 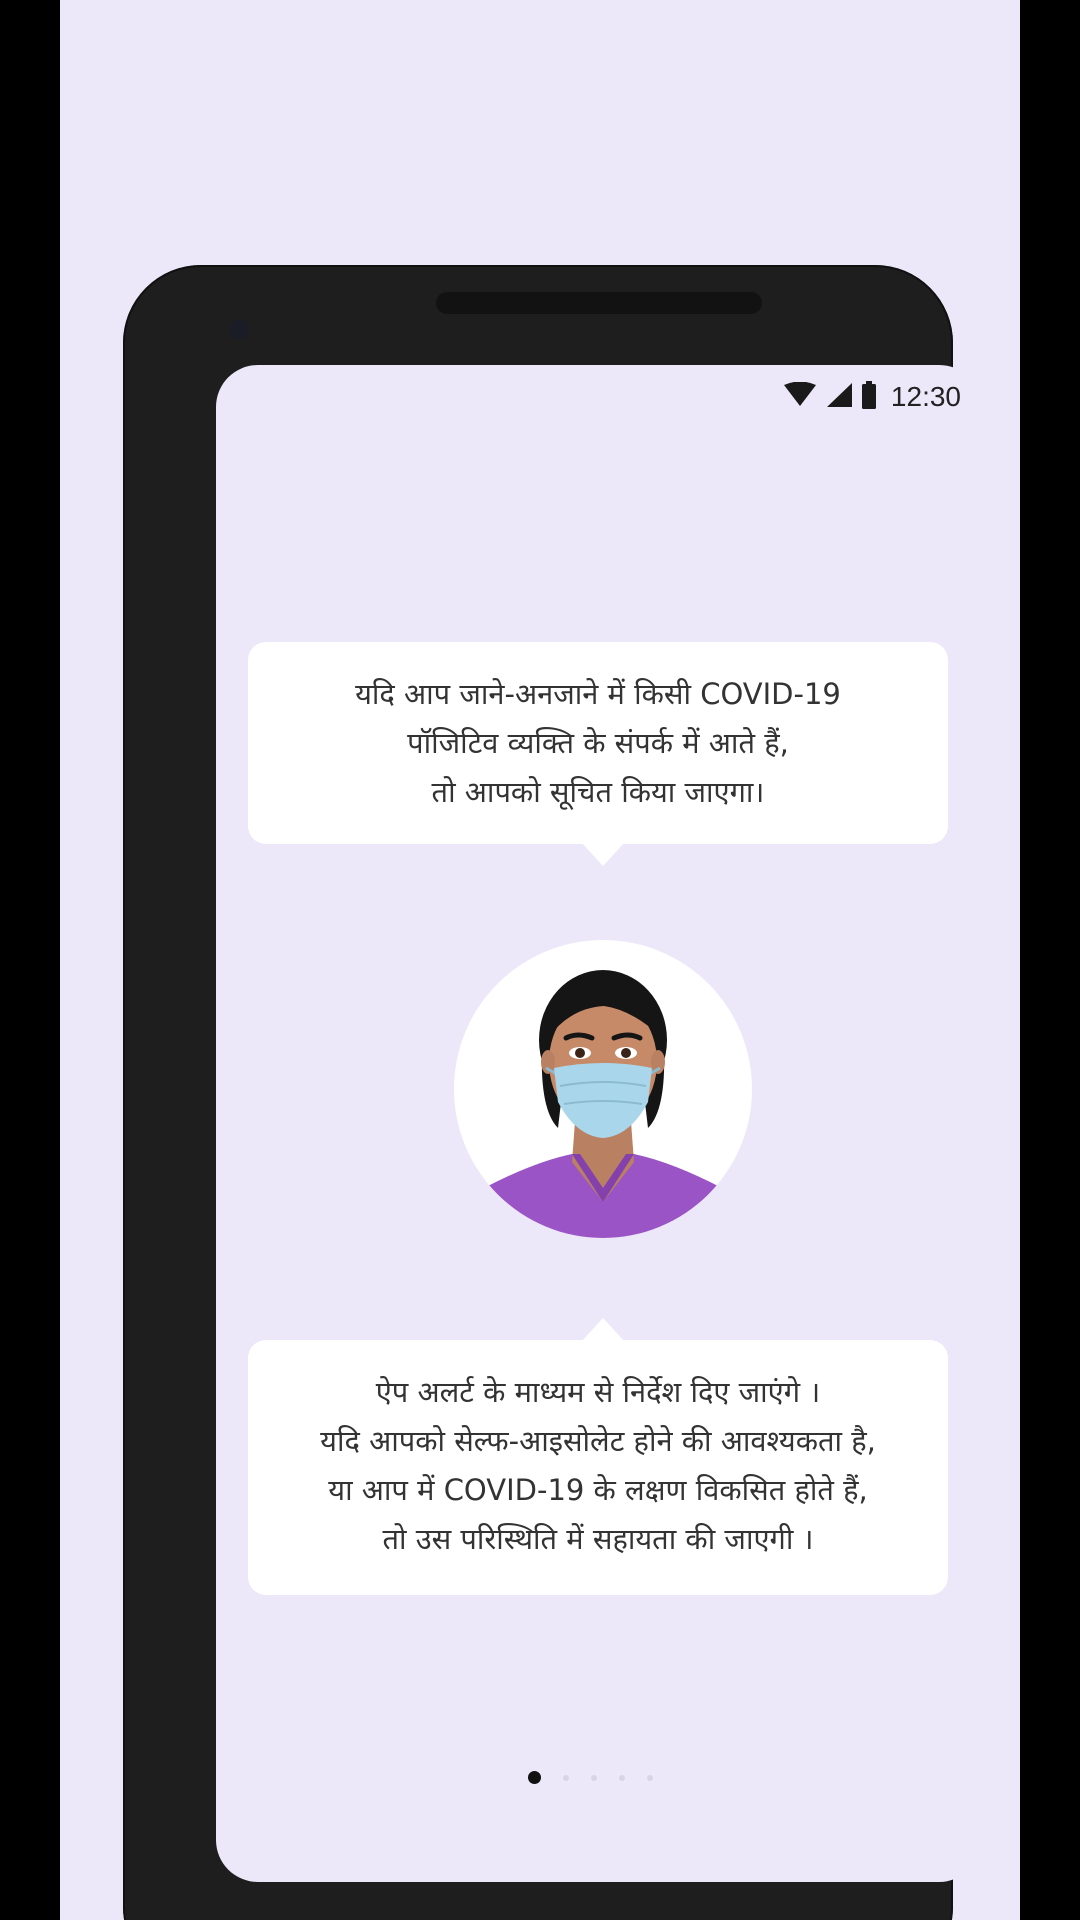 What do you see at coordinates (839, 397) in the screenshot?
I see `signal-icon` at bounding box center [839, 397].